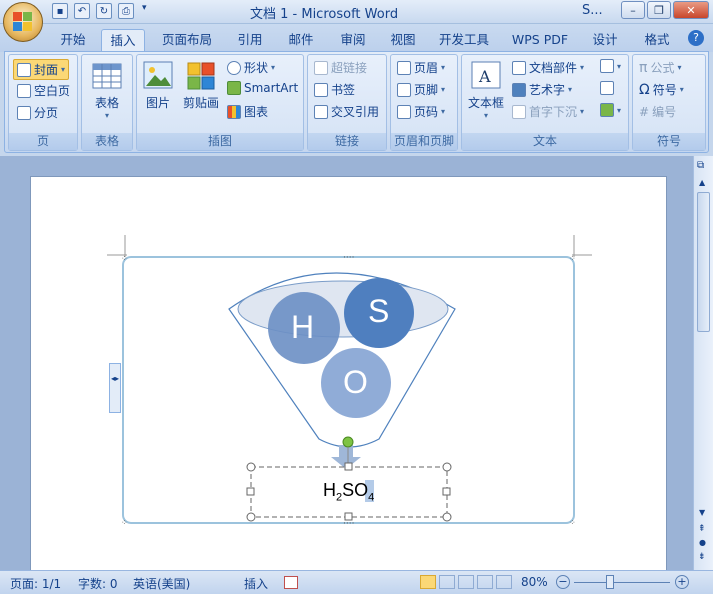  I want to click on circle-o-label: O, so click(355, 382).